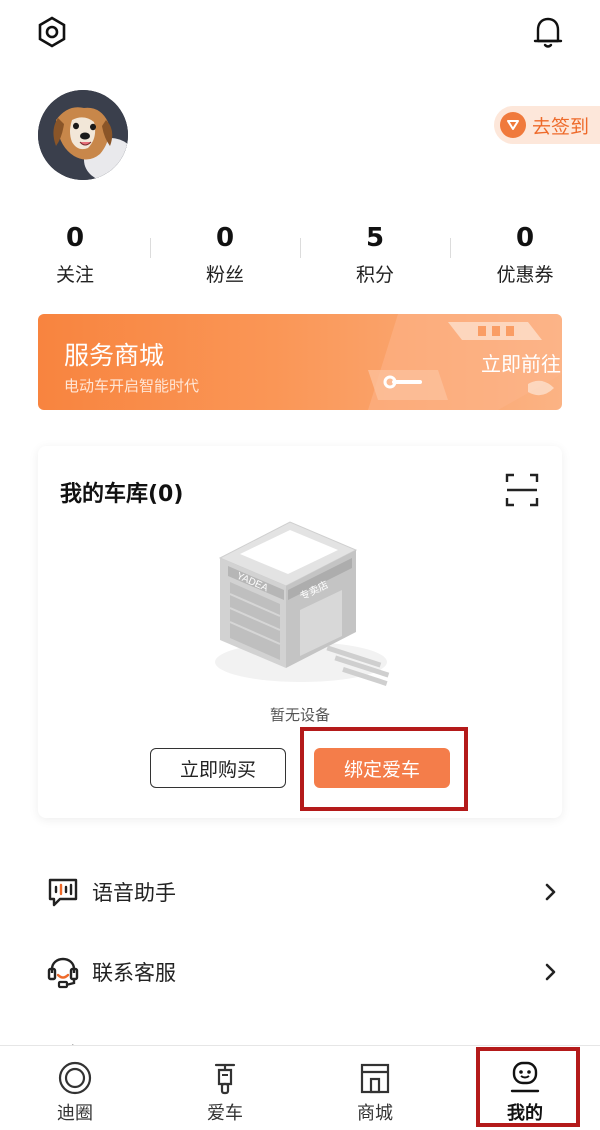  What do you see at coordinates (513, 125) in the screenshot?
I see `checkin-icon` at bounding box center [513, 125].